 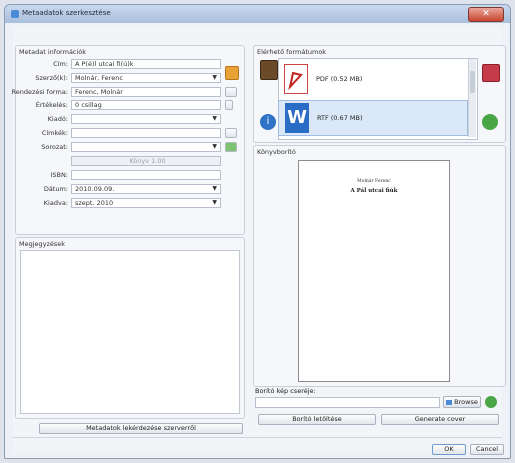 I want to click on tags-label: Címkék:, so click(x=54, y=133).